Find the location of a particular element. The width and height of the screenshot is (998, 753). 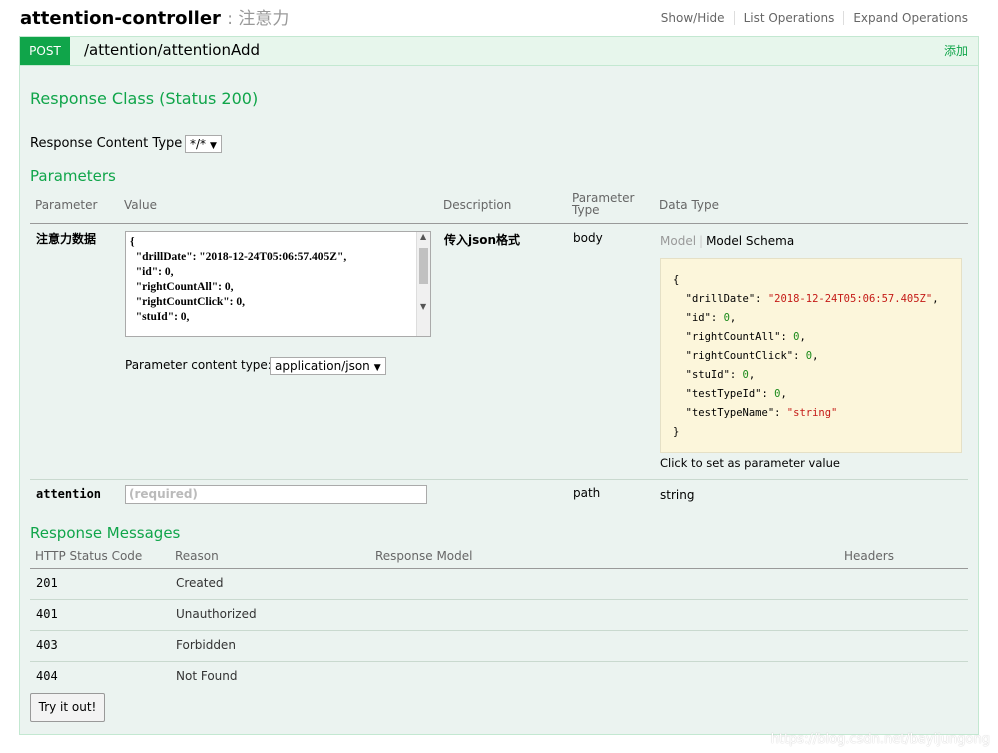

scroll-up-icon: ▲ is located at coordinates (423, 236).